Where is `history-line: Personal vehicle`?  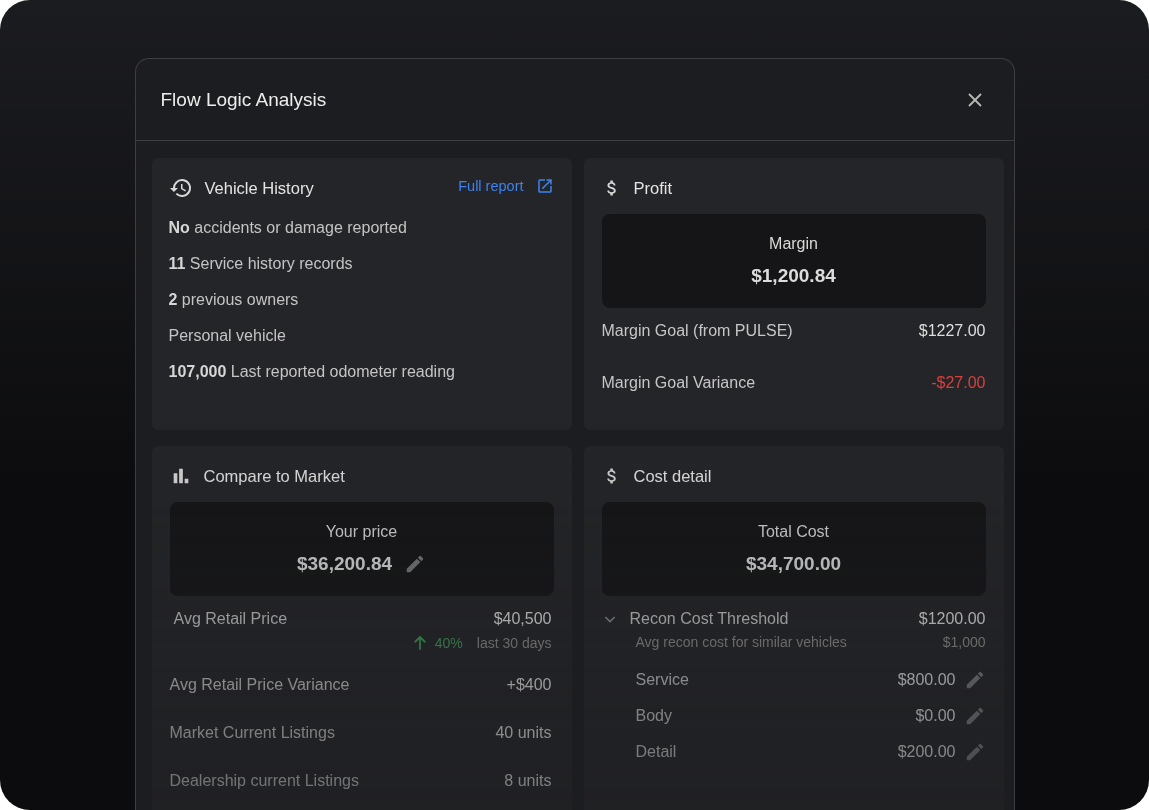
history-line: Personal vehicle is located at coordinates (227, 336).